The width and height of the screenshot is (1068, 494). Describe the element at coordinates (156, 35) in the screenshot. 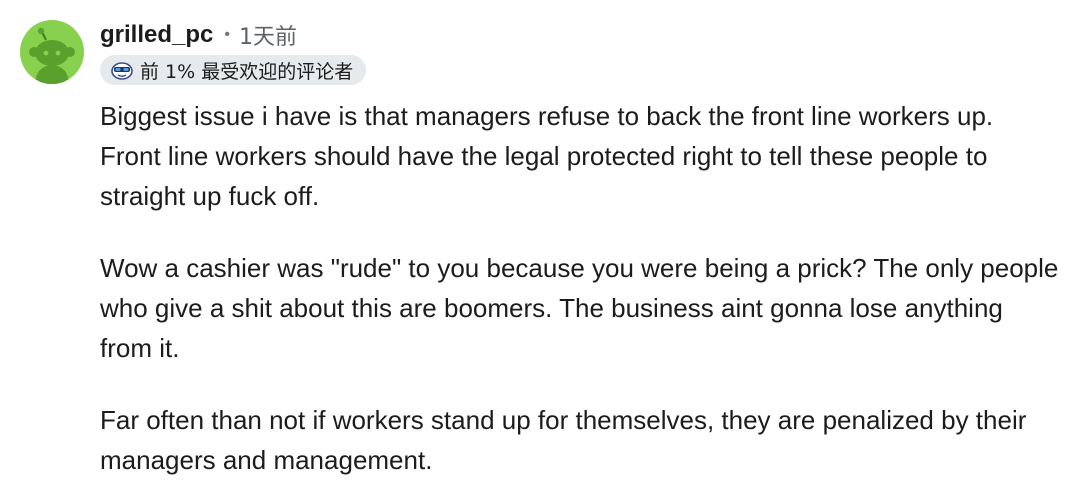

I see `username-link: grilled_pc` at that location.